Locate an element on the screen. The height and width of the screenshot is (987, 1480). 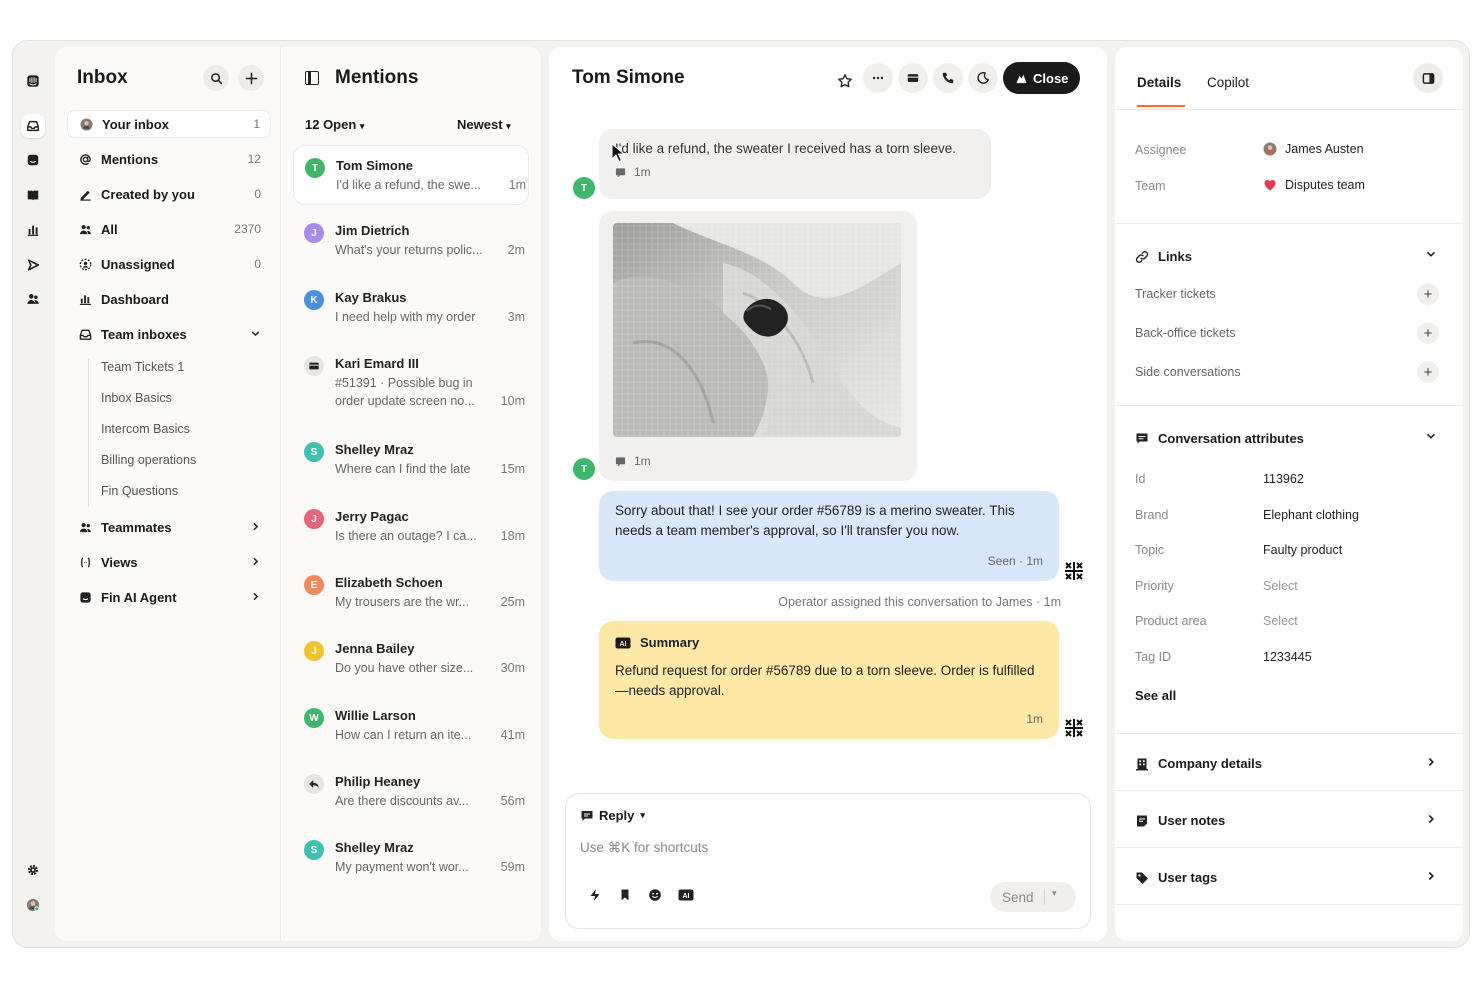
star-icon is located at coordinates (845, 81).